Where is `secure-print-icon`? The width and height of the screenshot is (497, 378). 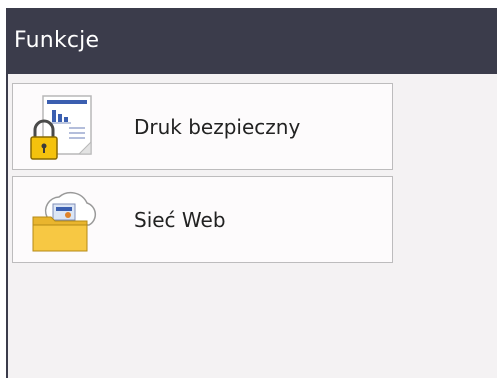 secure-print-icon is located at coordinates (64, 128).